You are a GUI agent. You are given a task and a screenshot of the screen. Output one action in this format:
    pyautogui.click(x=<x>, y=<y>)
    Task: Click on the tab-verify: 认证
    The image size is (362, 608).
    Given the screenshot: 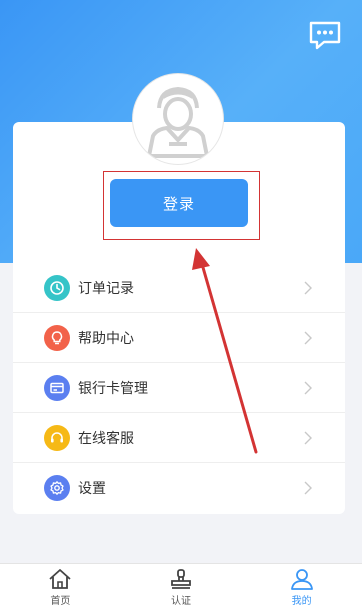 What is the action you would take?
    pyautogui.click(x=181, y=586)
    